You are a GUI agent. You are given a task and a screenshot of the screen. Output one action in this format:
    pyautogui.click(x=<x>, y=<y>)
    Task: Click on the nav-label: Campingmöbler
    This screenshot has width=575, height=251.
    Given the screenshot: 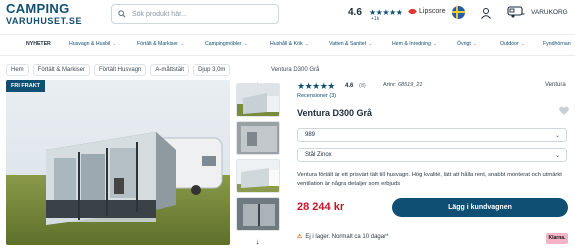 What is the action you would take?
    pyautogui.click(x=223, y=44)
    